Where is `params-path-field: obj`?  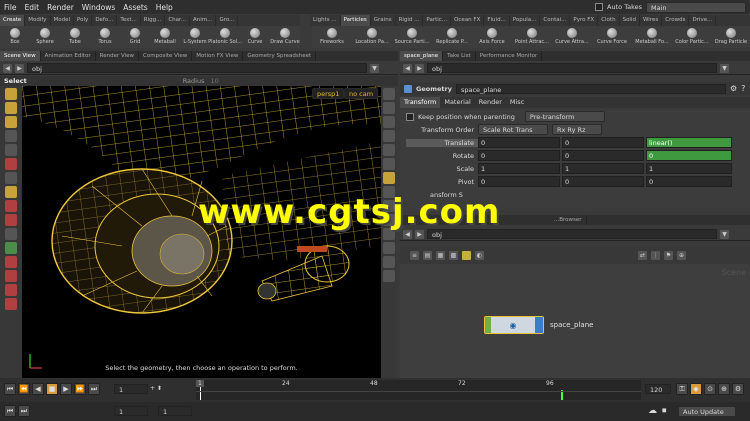 params-path-field: obj is located at coordinates (572, 68).